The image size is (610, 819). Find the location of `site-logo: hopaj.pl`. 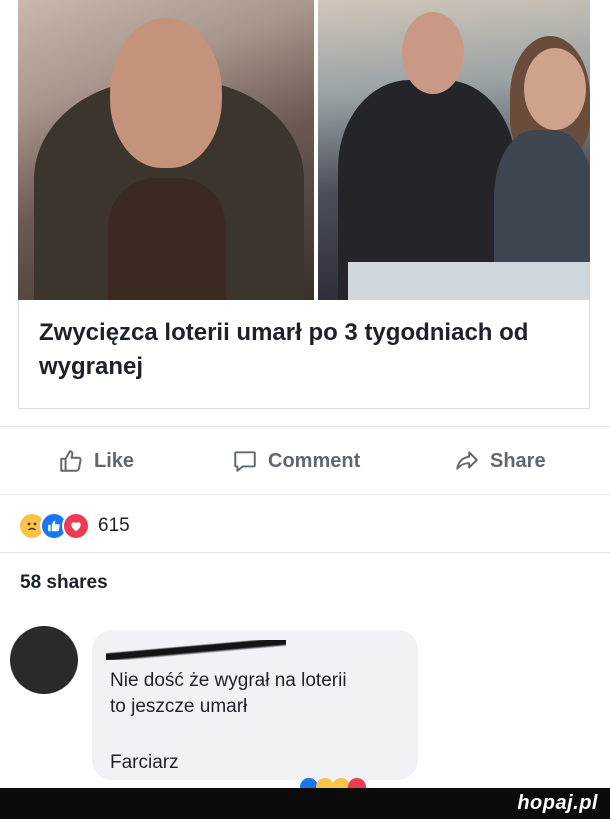

site-logo: hopaj.pl is located at coordinates (557, 803).